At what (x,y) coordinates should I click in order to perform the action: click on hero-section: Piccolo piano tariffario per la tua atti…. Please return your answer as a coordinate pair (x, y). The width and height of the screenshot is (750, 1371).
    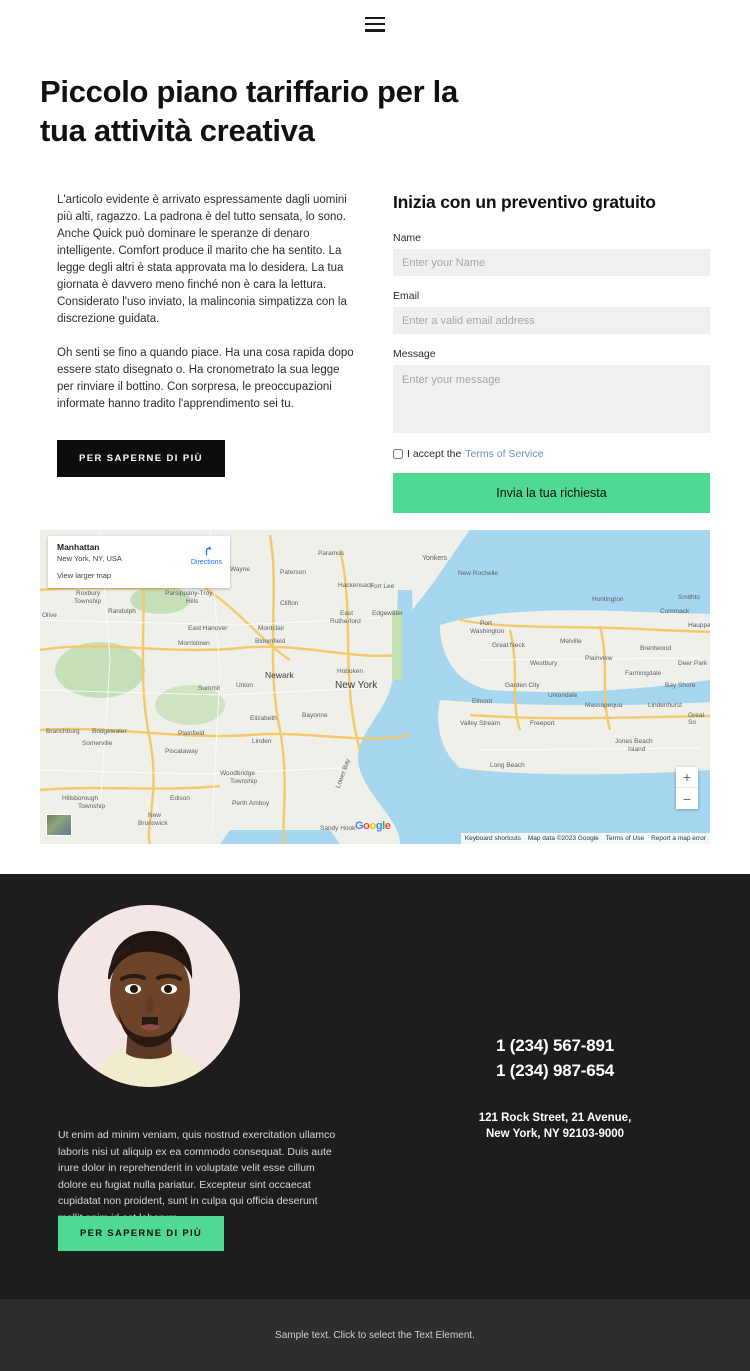
    Looking at the image, I should click on (375, 99).